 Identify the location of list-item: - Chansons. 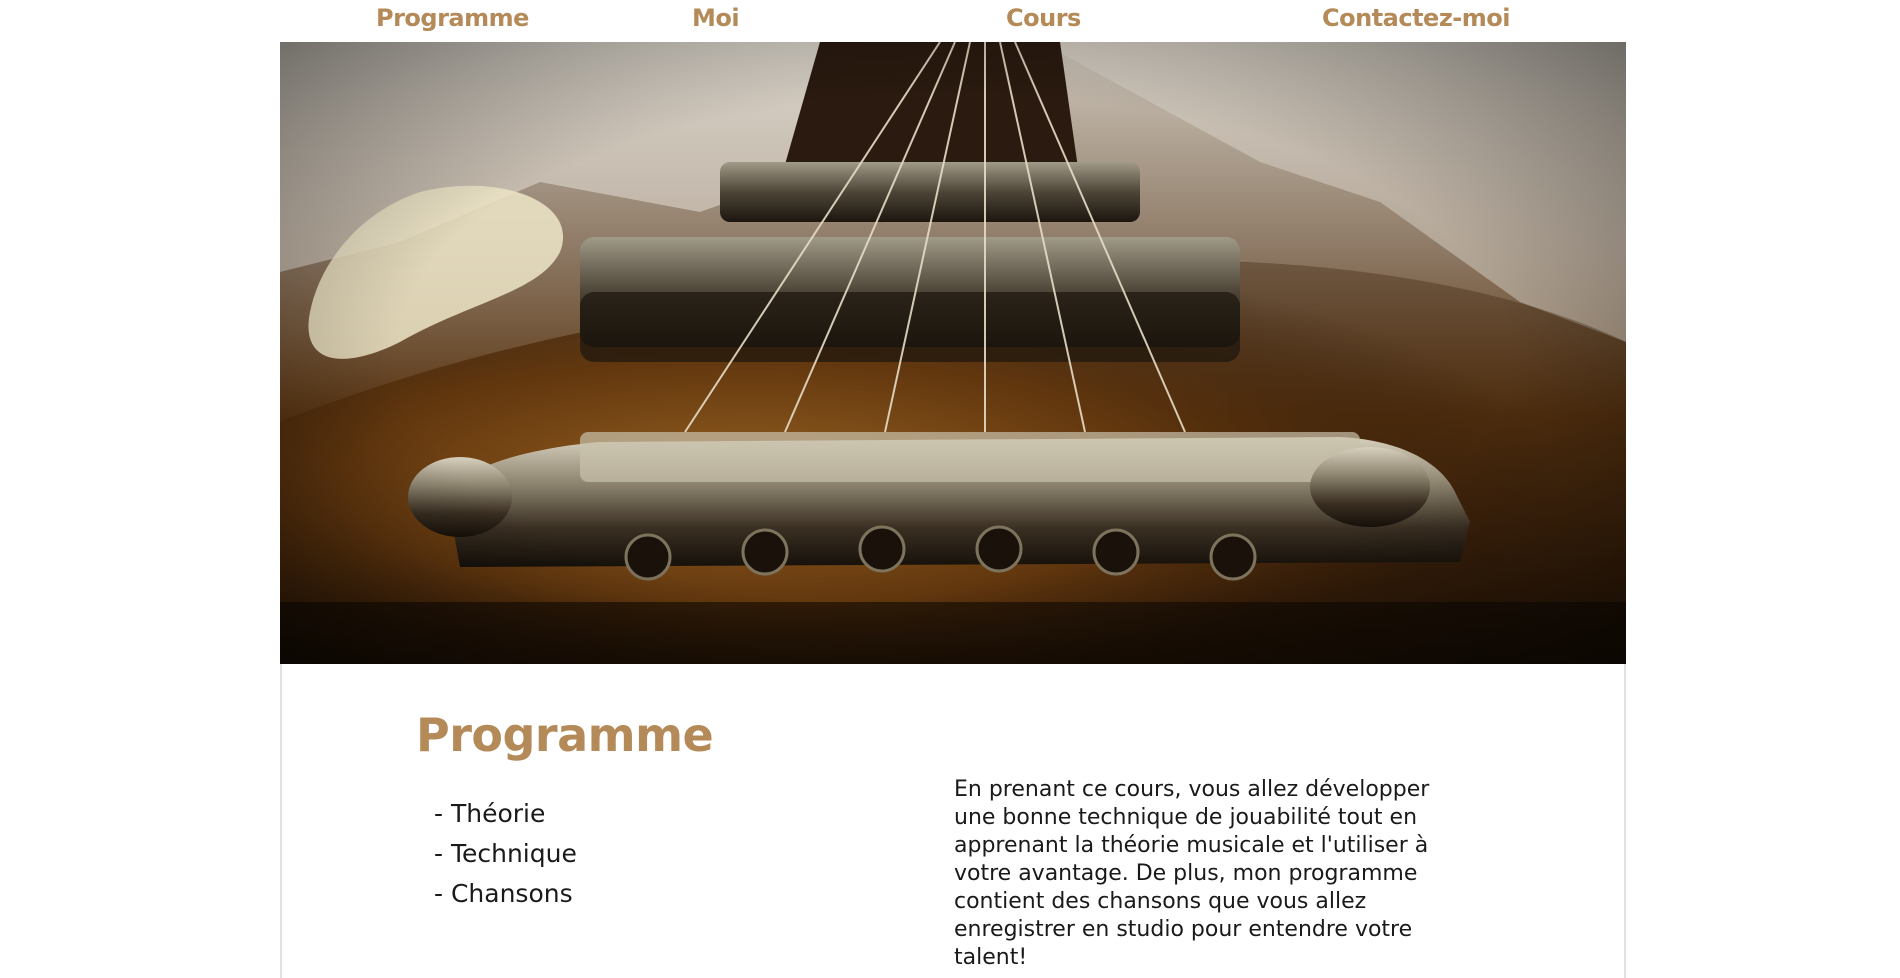
(503, 893).